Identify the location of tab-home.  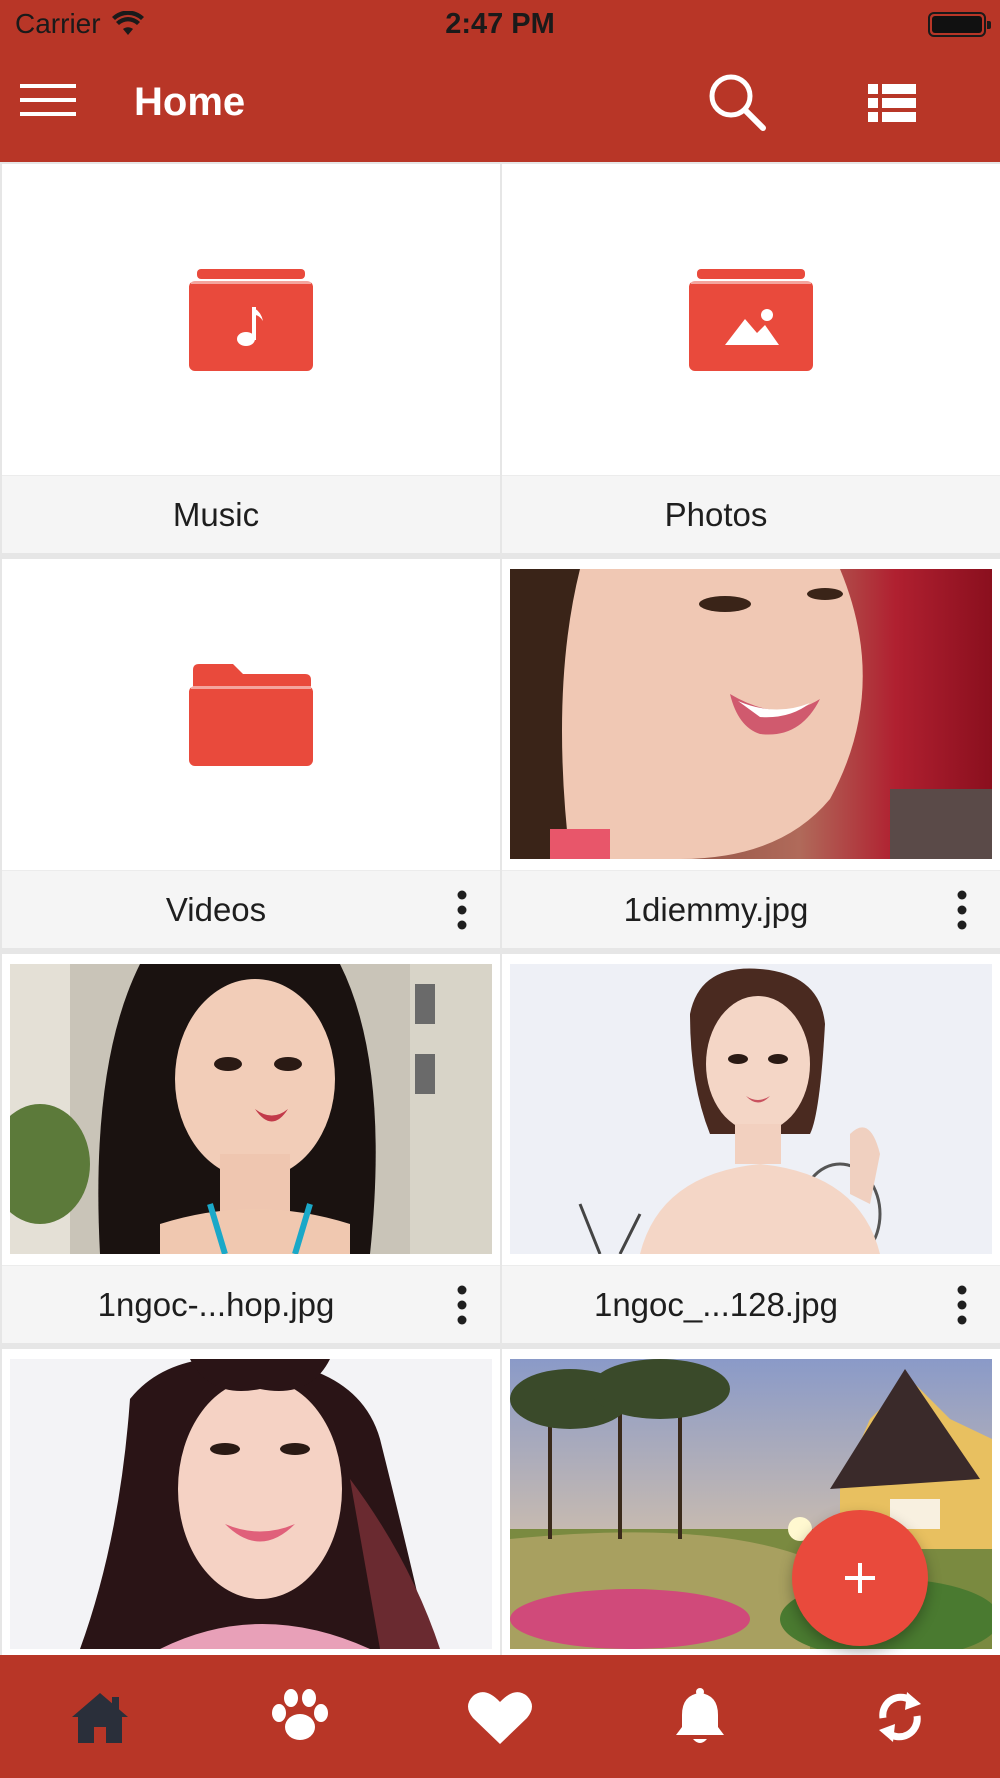
(100, 1716).